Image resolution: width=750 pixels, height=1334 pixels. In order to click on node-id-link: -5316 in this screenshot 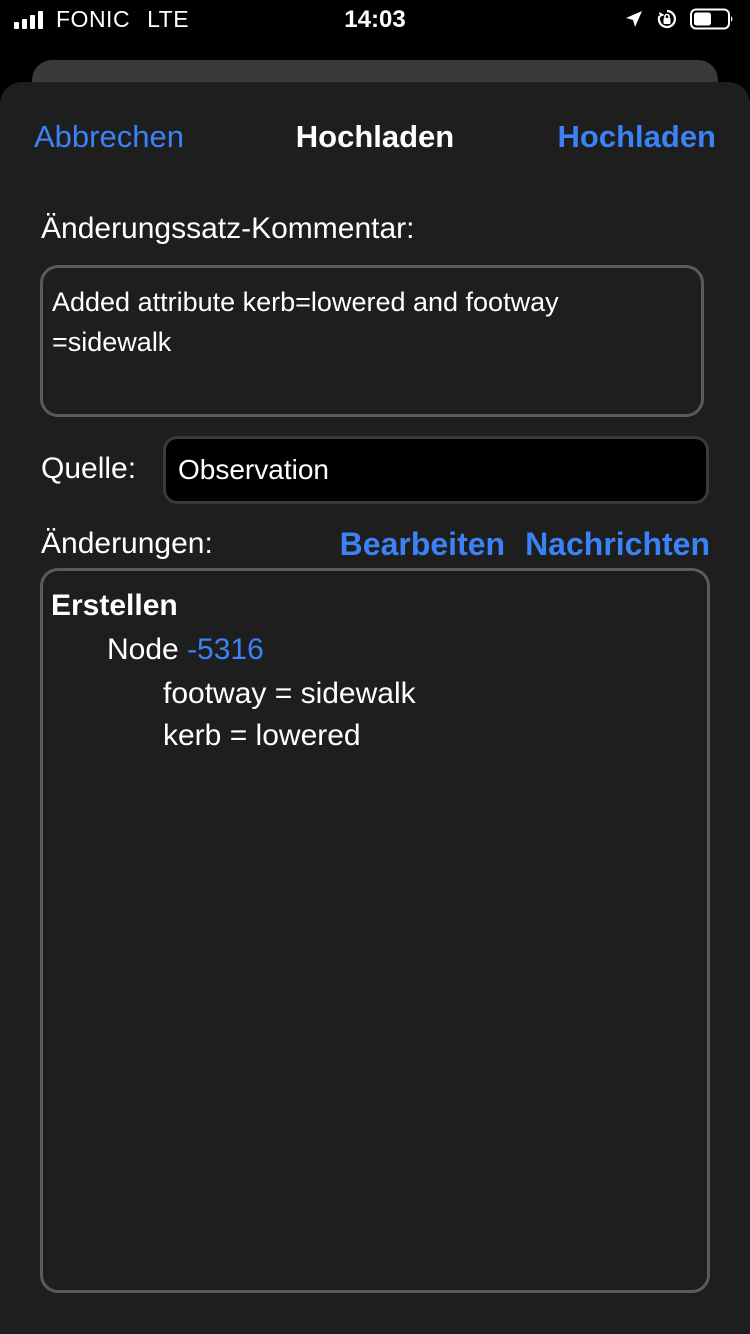, I will do `click(225, 649)`.